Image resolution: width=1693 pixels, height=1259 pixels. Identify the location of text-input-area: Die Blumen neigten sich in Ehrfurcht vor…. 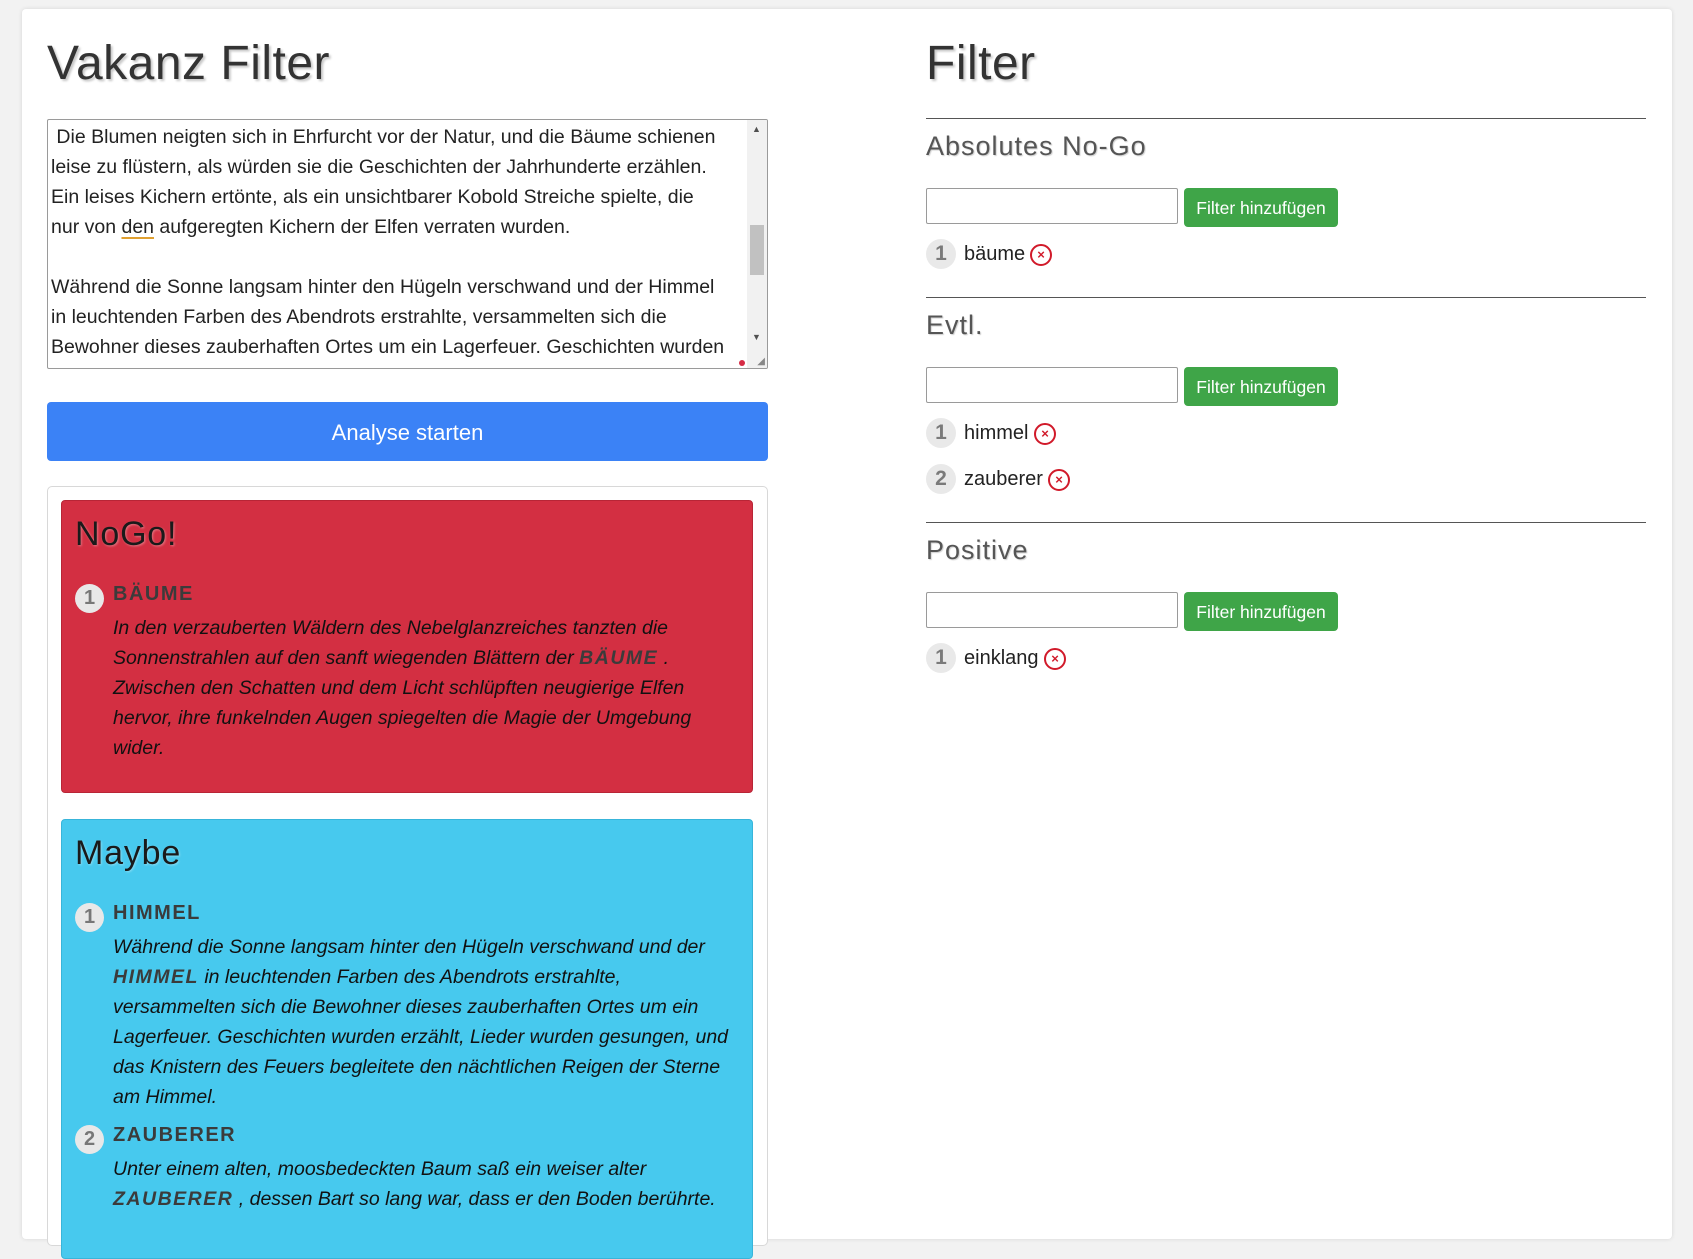
(407, 244).